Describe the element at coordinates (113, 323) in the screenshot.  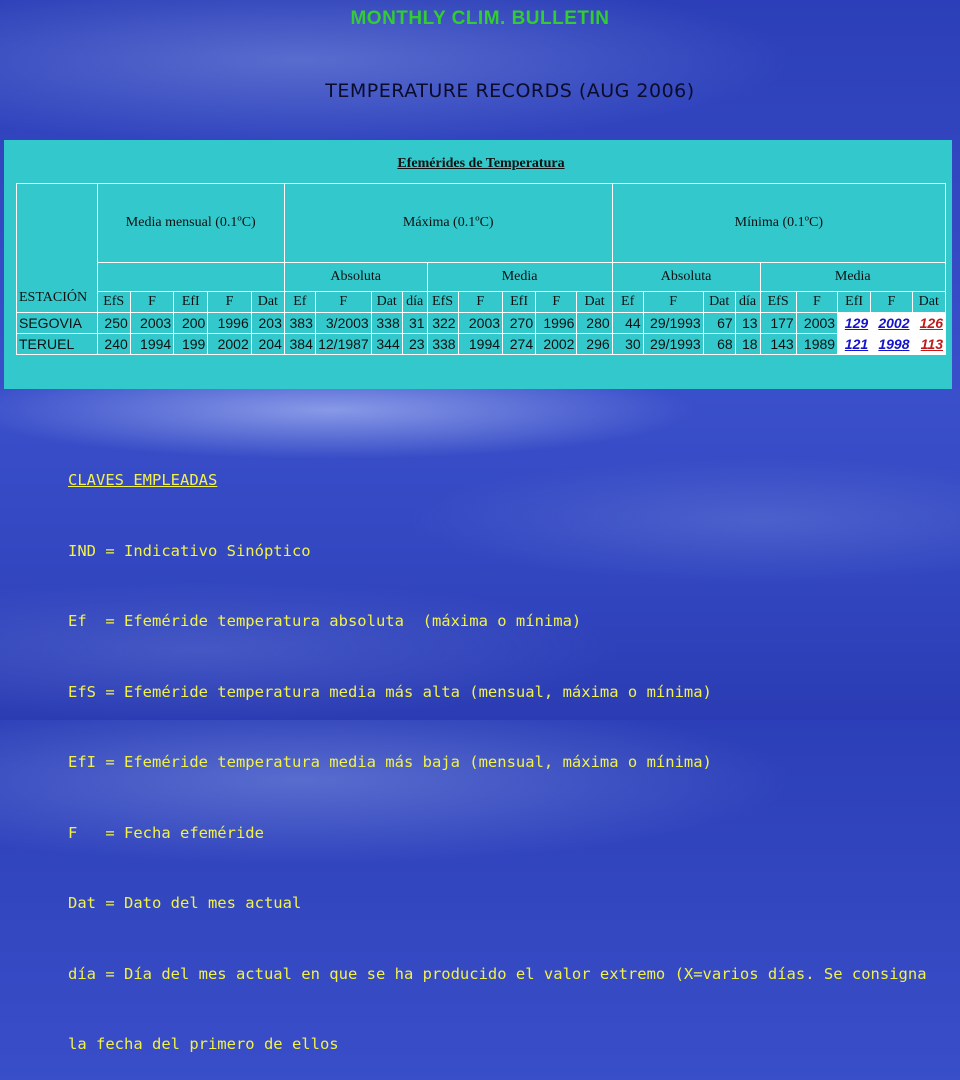
I see `table-cell: 250` at that location.